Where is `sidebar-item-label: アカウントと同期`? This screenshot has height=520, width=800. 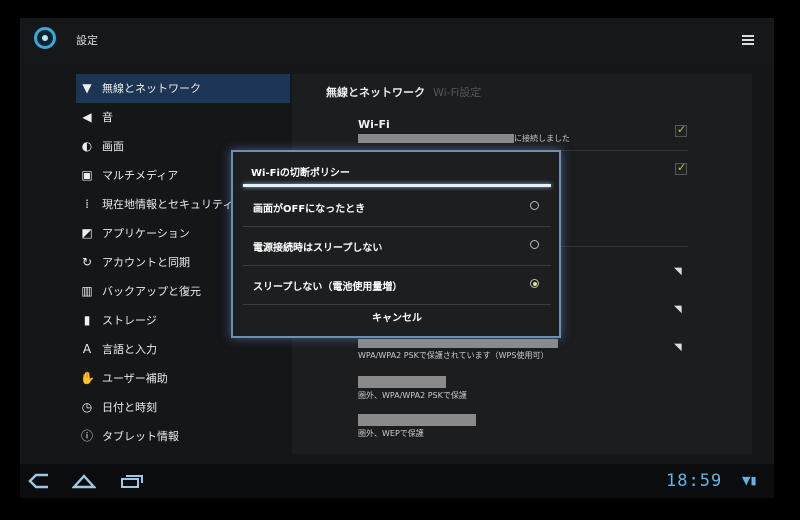
sidebar-item-label: アカウントと同期 is located at coordinates (146, 262).